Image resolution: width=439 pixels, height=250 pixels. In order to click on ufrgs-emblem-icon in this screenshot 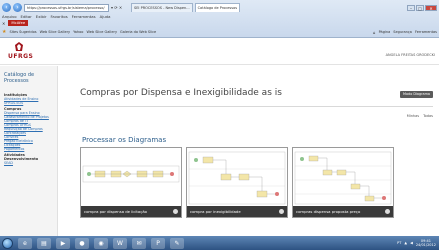, I will do `click(19, 46)`.